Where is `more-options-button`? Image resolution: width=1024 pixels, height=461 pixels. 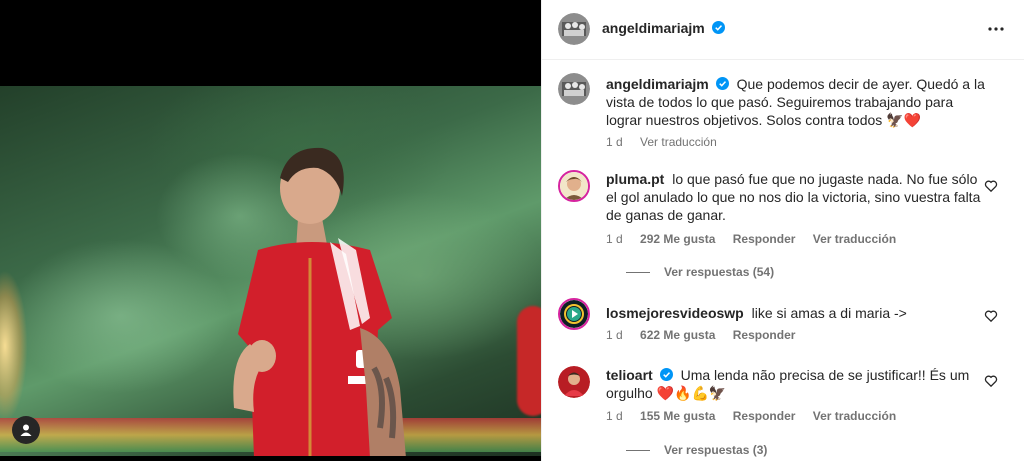 more-options-button is located at coordinates (996, 29).